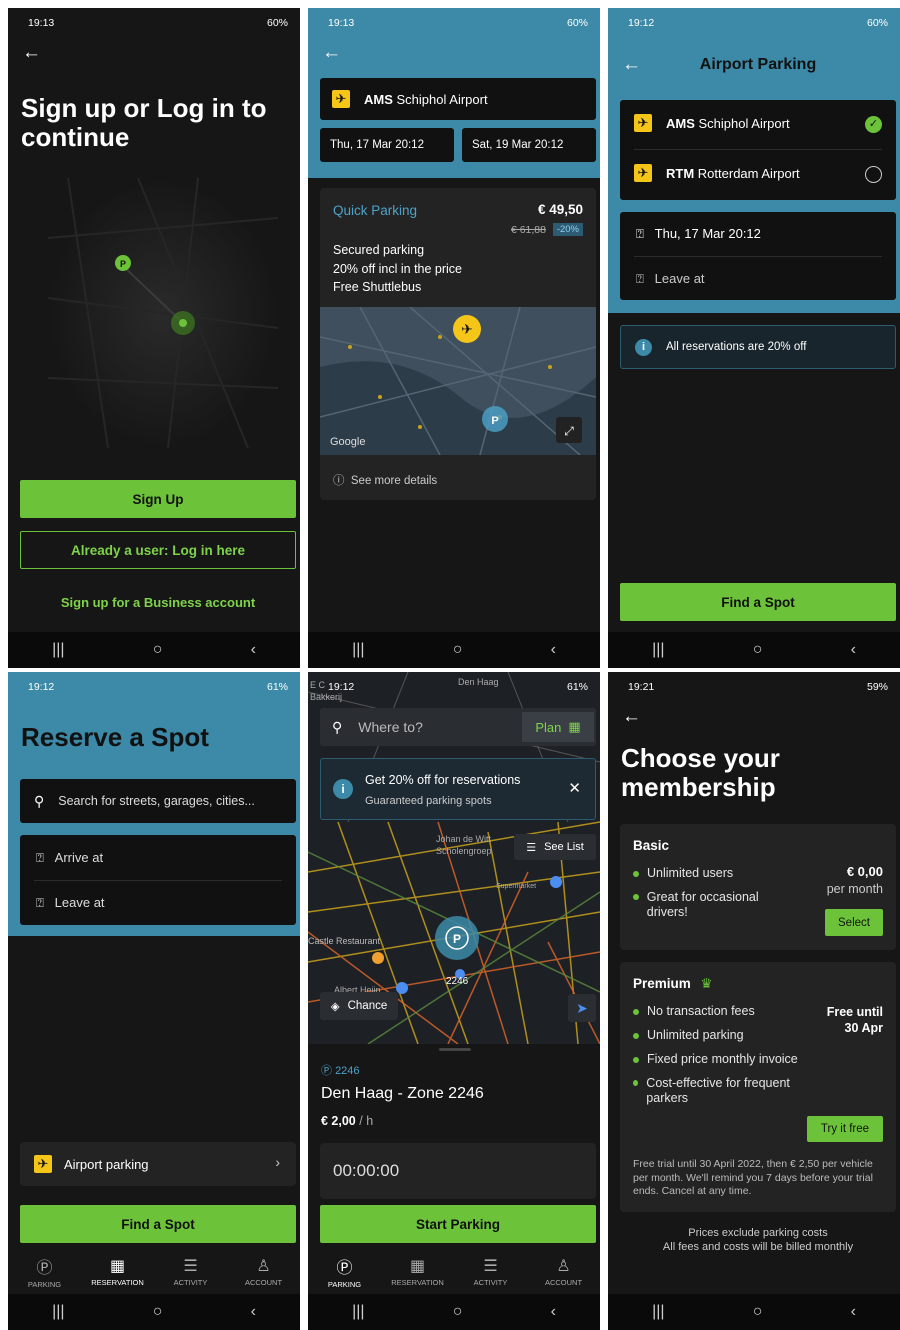 The image size is (900, 1330). What do you see at coordinates (398, 268) in the screenshot?
I see `feature-item: 20% off incl in the price` at bounding box center [398, 268].